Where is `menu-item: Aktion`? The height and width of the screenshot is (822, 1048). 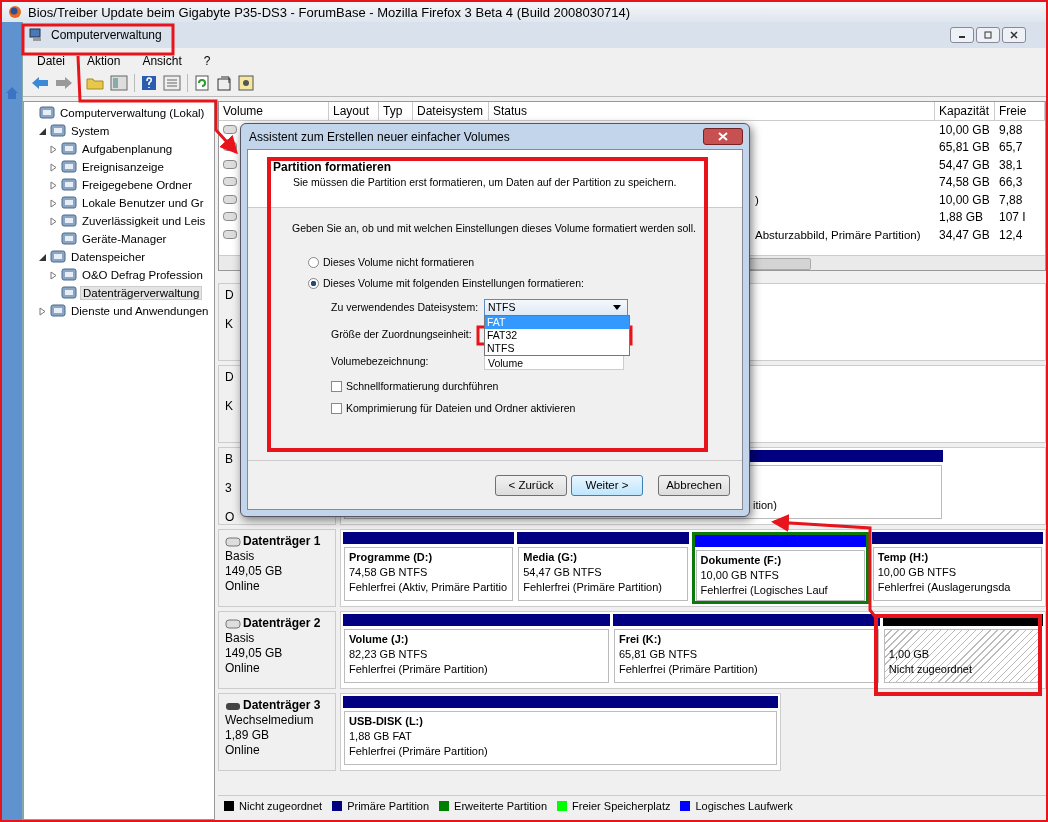 menu-item: Aktion is located at coordinates (104, 61).